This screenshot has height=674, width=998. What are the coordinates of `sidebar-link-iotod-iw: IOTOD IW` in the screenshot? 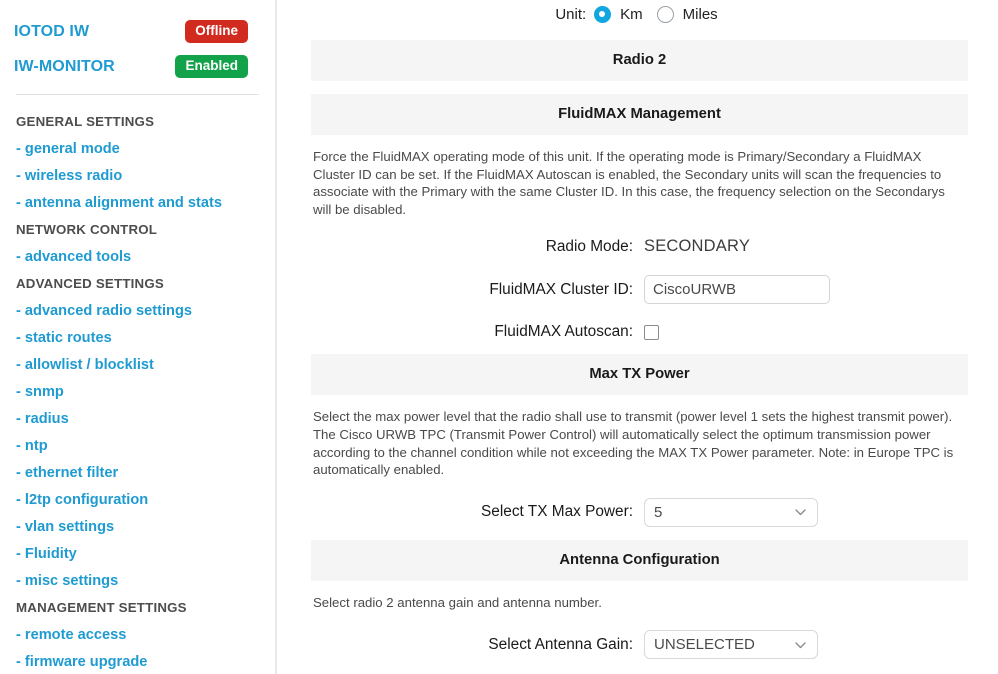 It's located at (51, 32).